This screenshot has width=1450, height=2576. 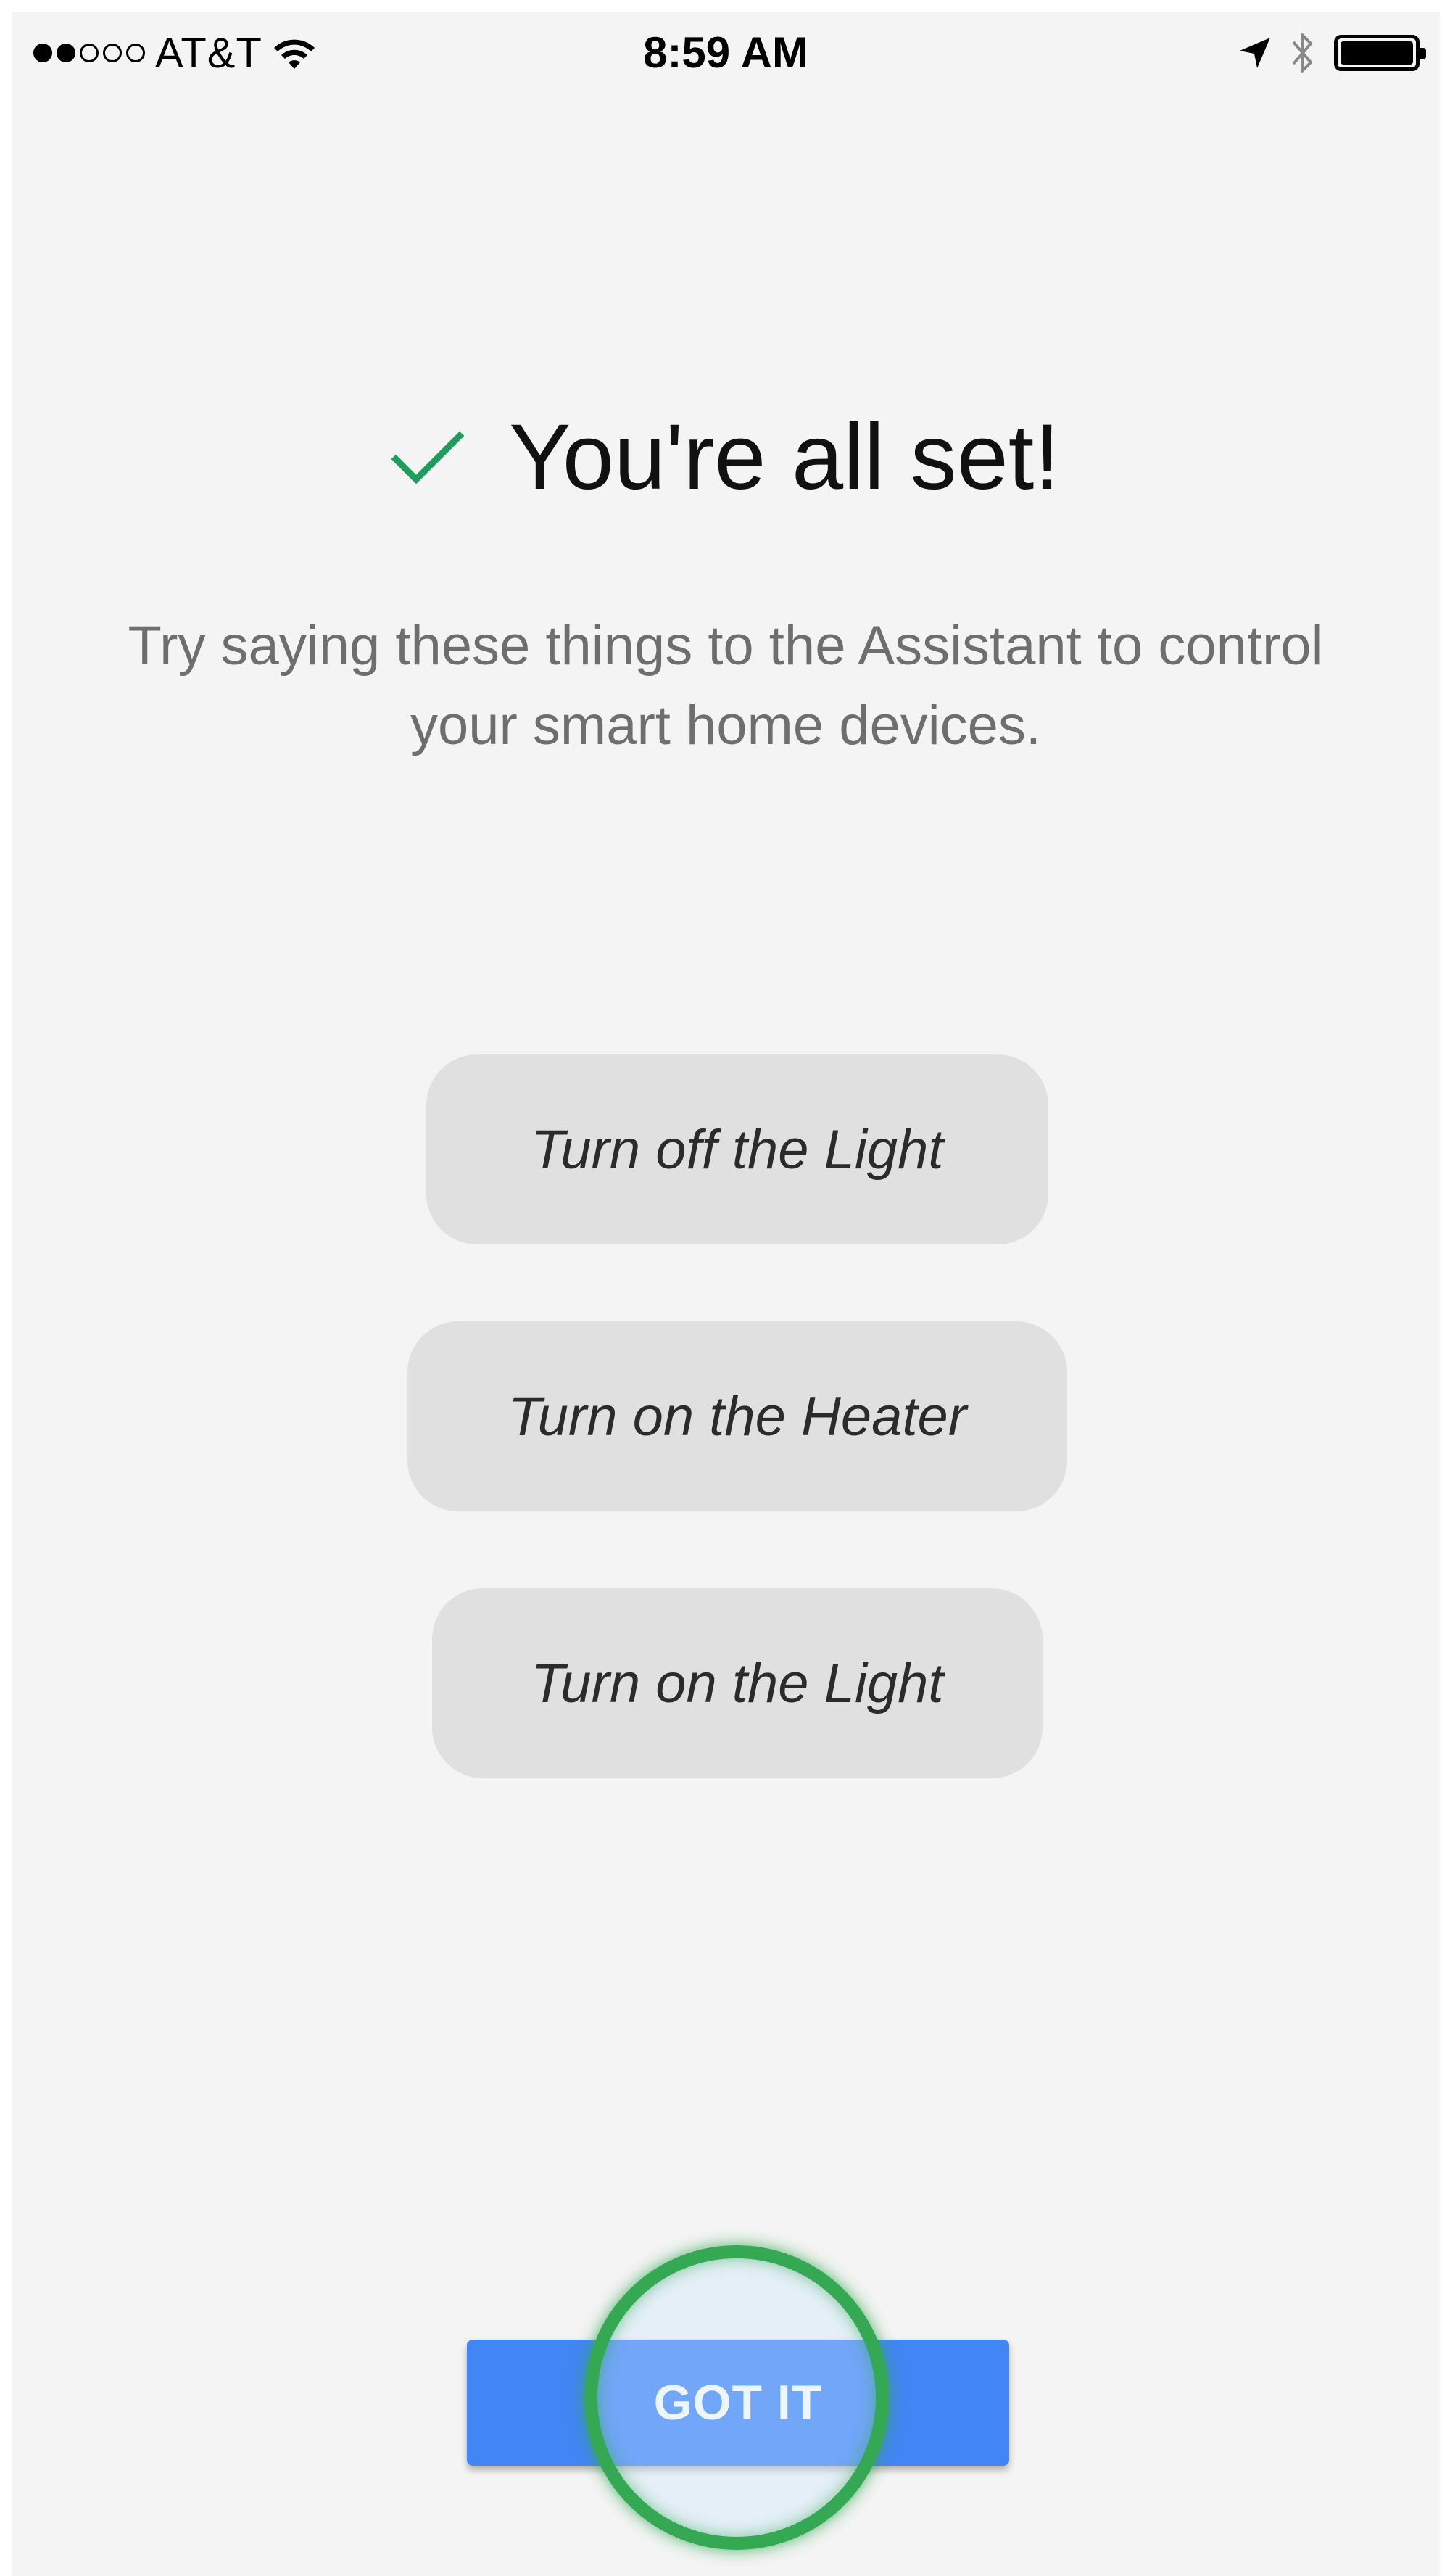 I want to click on checkmark-icon, so click(x=428, y=457).